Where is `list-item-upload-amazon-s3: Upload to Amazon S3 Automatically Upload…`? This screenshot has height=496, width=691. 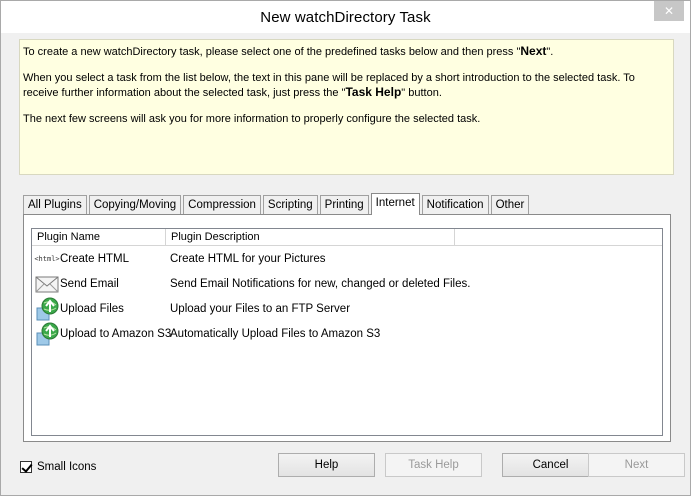 list-item-upload-amazon-s3: Upload to Amazon S3 Automatically Upload… is located at coordinates (347, 333).